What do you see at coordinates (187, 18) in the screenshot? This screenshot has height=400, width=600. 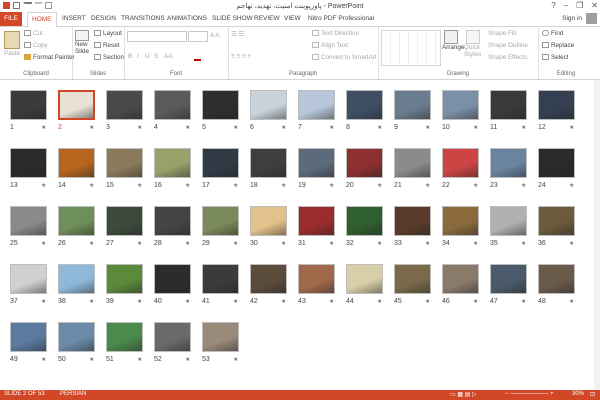 I see `tab-animations: ANIMATIONS` at bounding box center [187, 18].